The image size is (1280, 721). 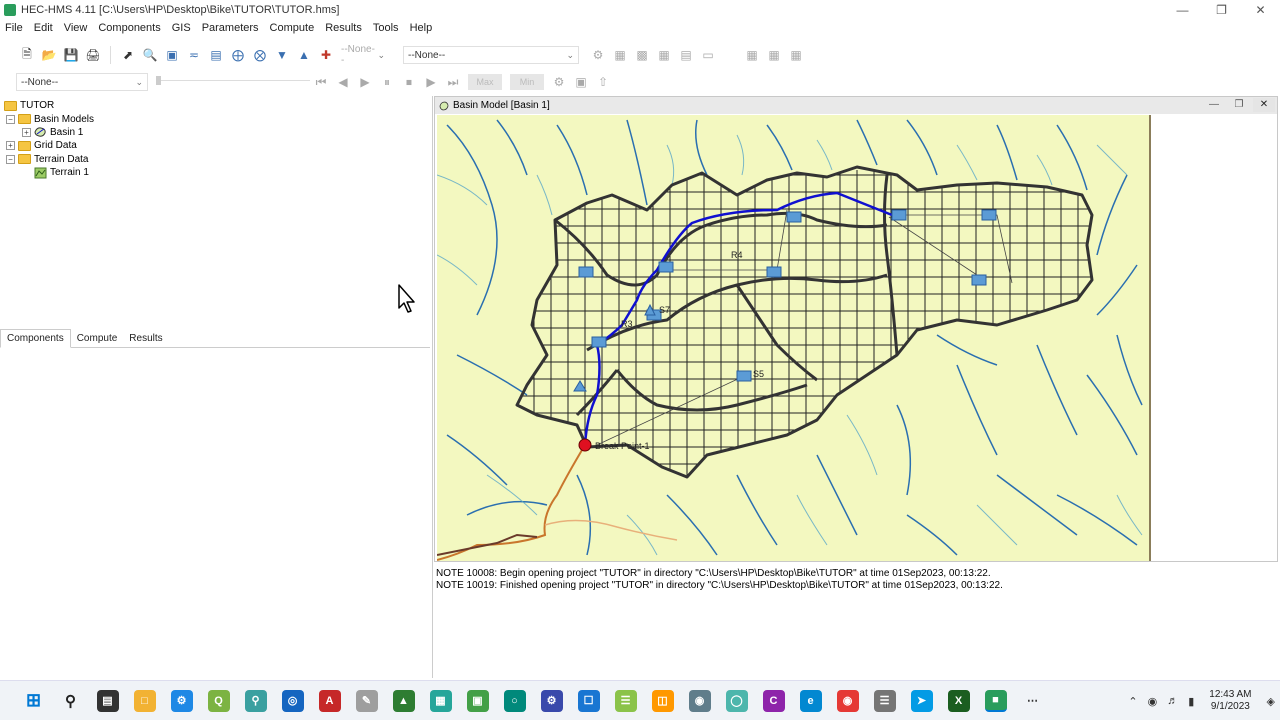 What do you see at coordinates (1172, 701) in the screenshot?
I see `volume-icon: ♬` at bounding box center [1172, 701].